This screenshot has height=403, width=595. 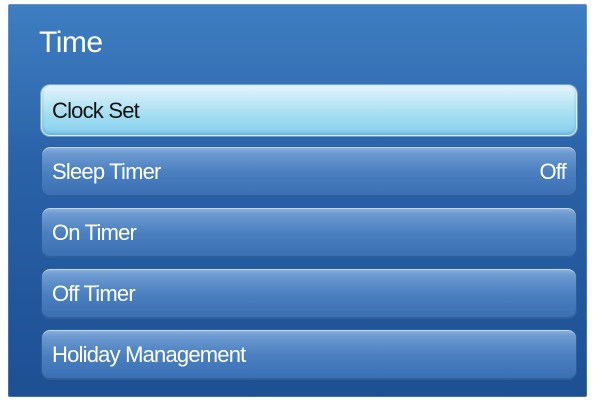 I want to click on menu-item-holiday-management: Holiday Management, so click(x=309, y=354).